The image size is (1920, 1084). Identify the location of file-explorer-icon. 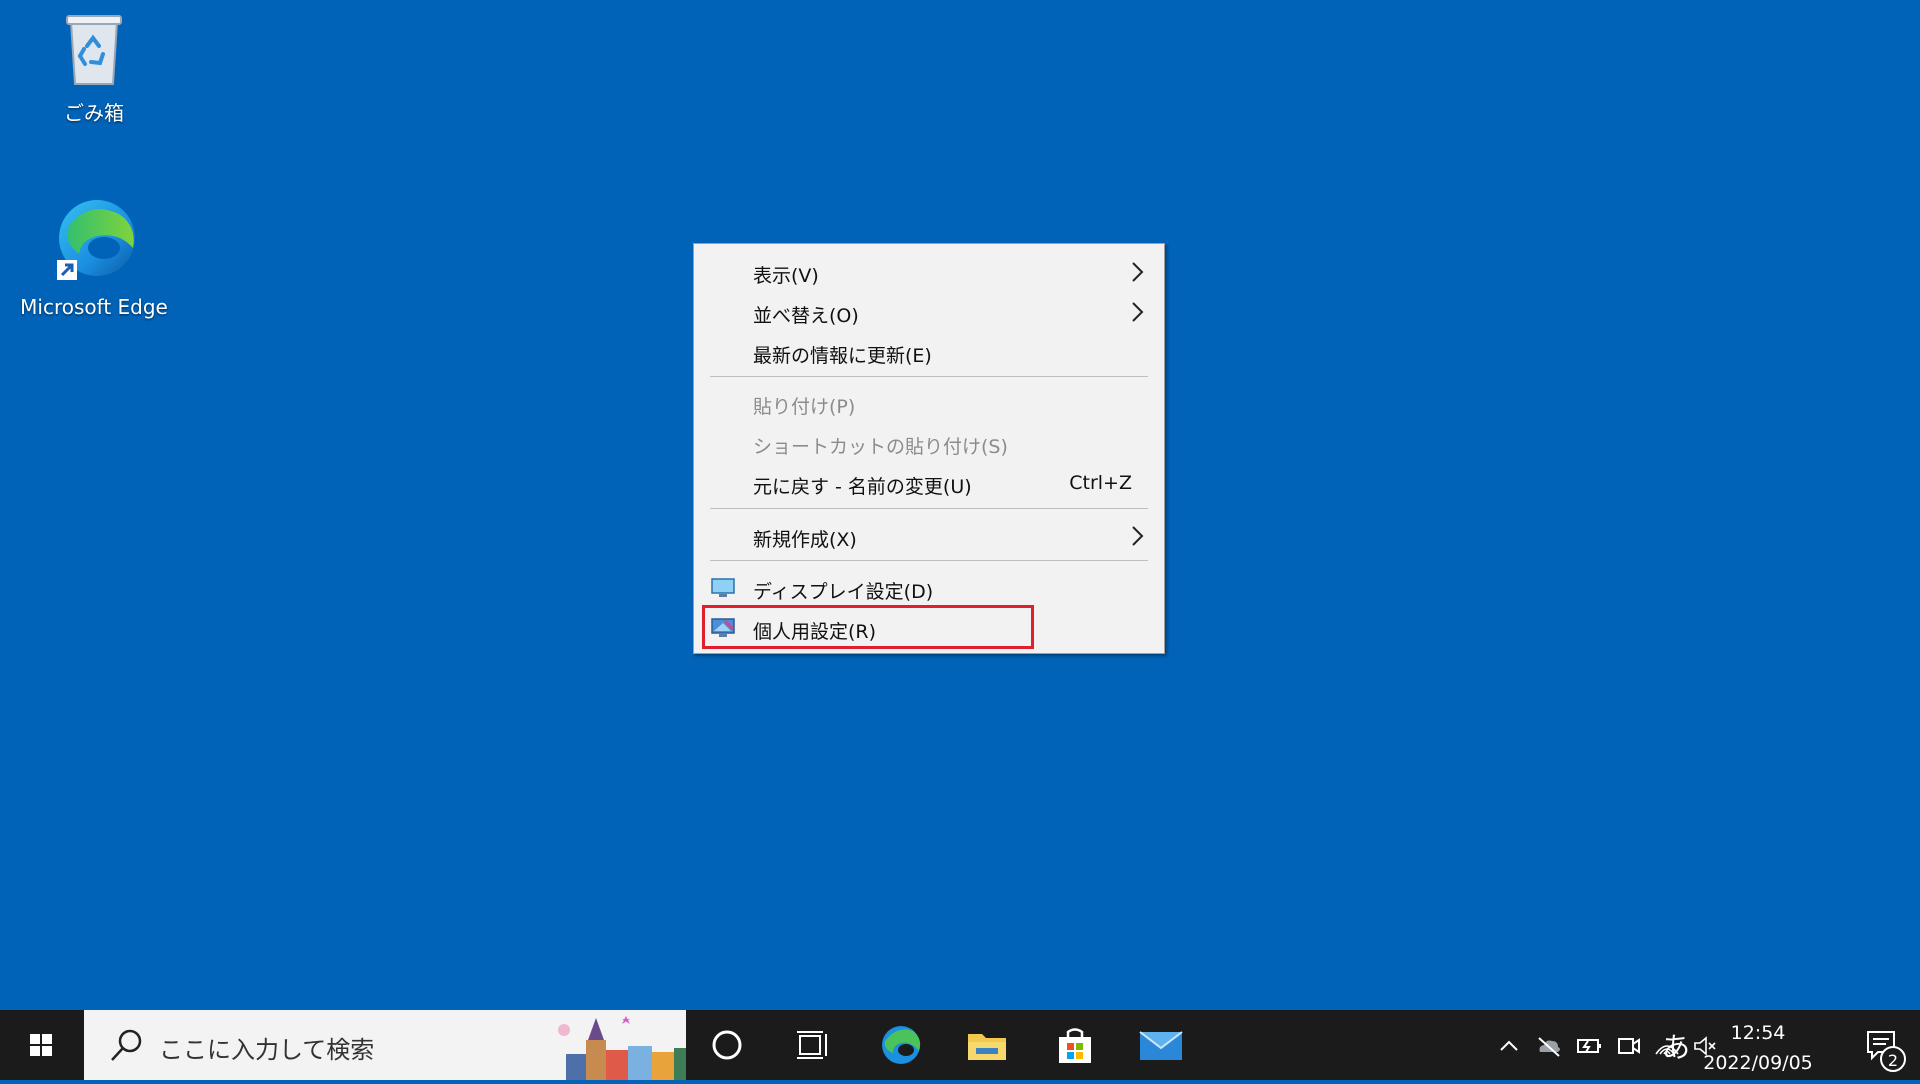
(987, 1047).